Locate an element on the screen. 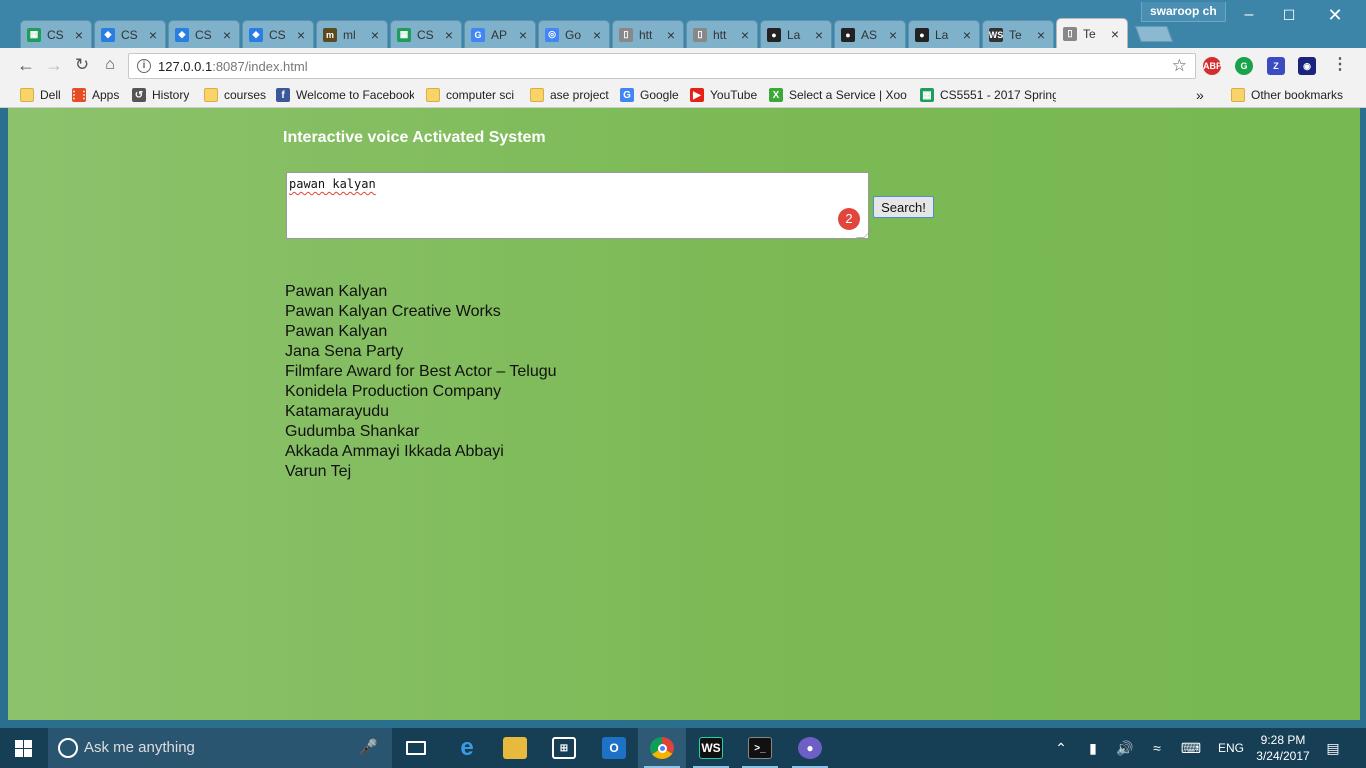  terminal-icon: >_ is located at coordinates (760, 748).